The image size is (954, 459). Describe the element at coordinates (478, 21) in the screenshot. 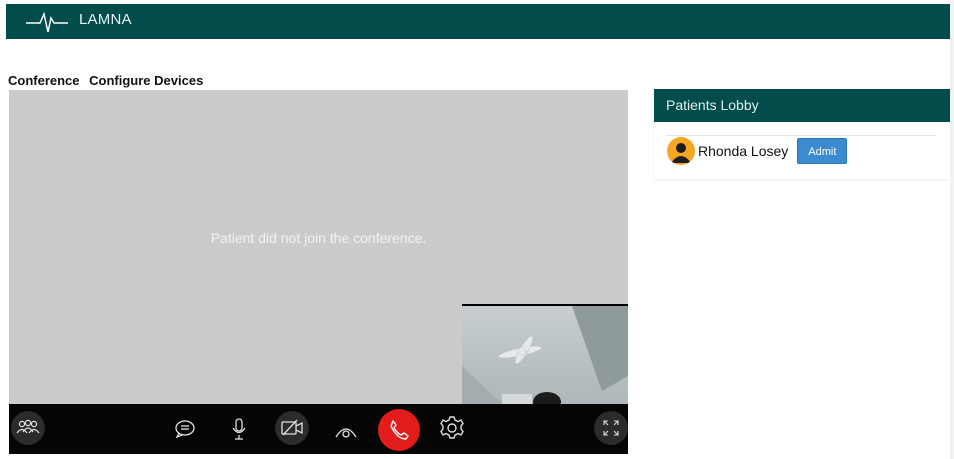

I see `top-bar: LAMNA` at that location.